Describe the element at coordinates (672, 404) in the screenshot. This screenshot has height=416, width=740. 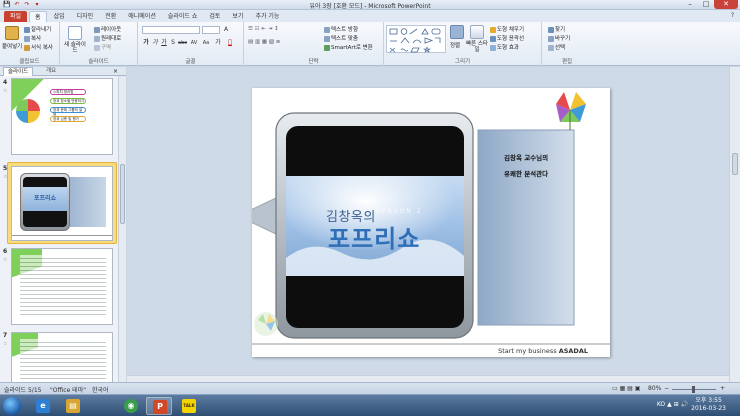
I see `system-tray: KO ▲ ⊞ 🔊` at that location.